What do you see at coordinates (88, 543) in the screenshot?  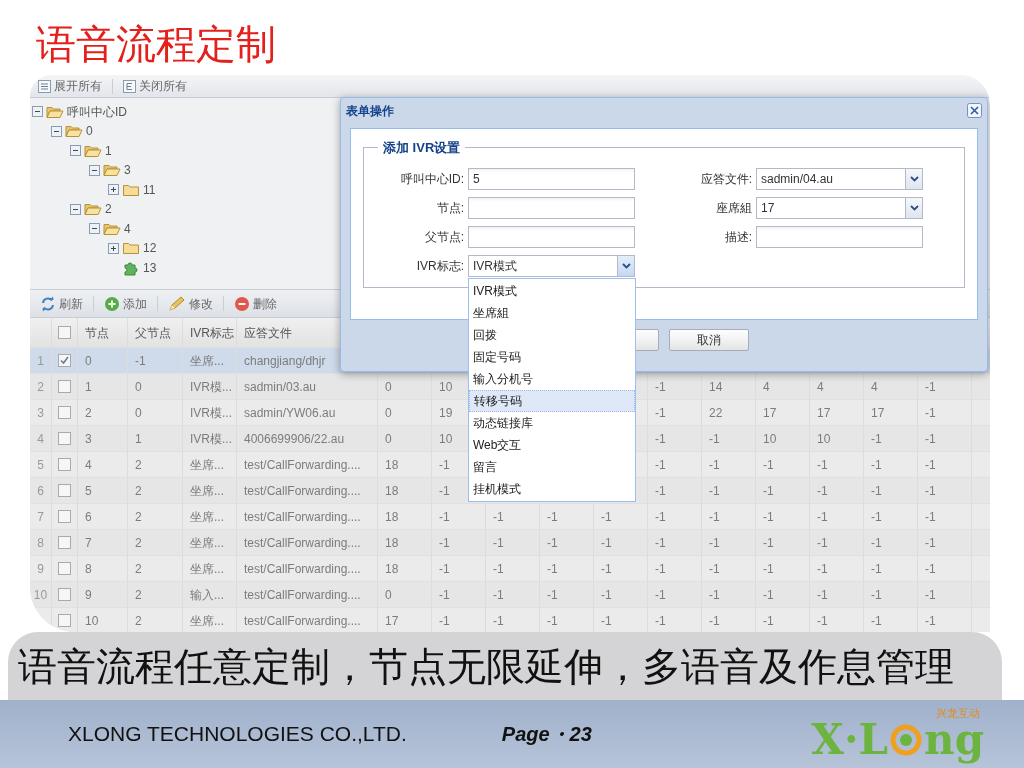 I see `table-cell-text: 7` at bounding box center [88, 543].